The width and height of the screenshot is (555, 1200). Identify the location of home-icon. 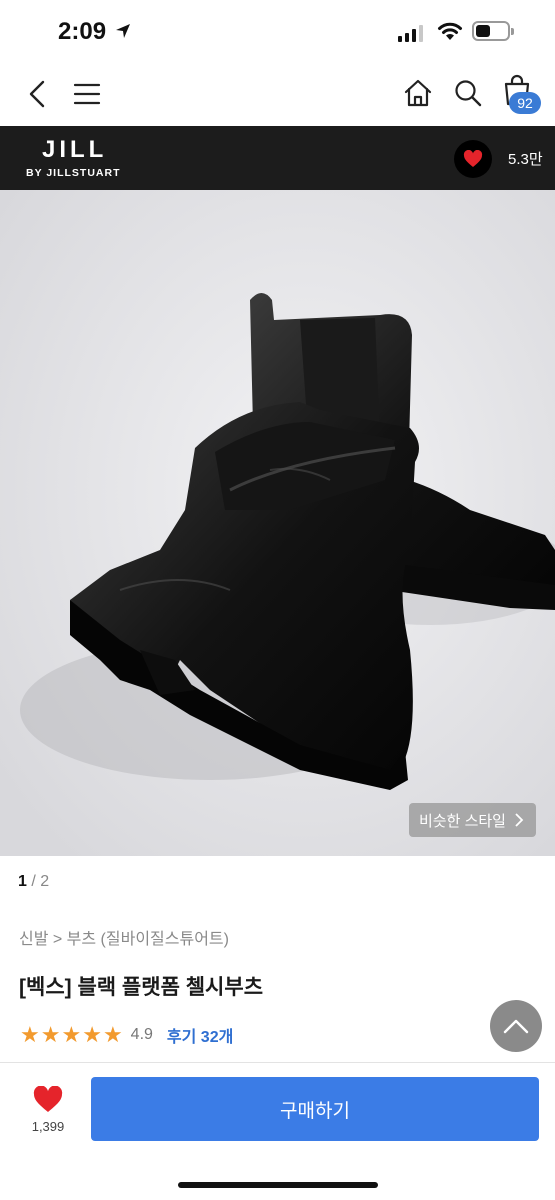
(418, 93).